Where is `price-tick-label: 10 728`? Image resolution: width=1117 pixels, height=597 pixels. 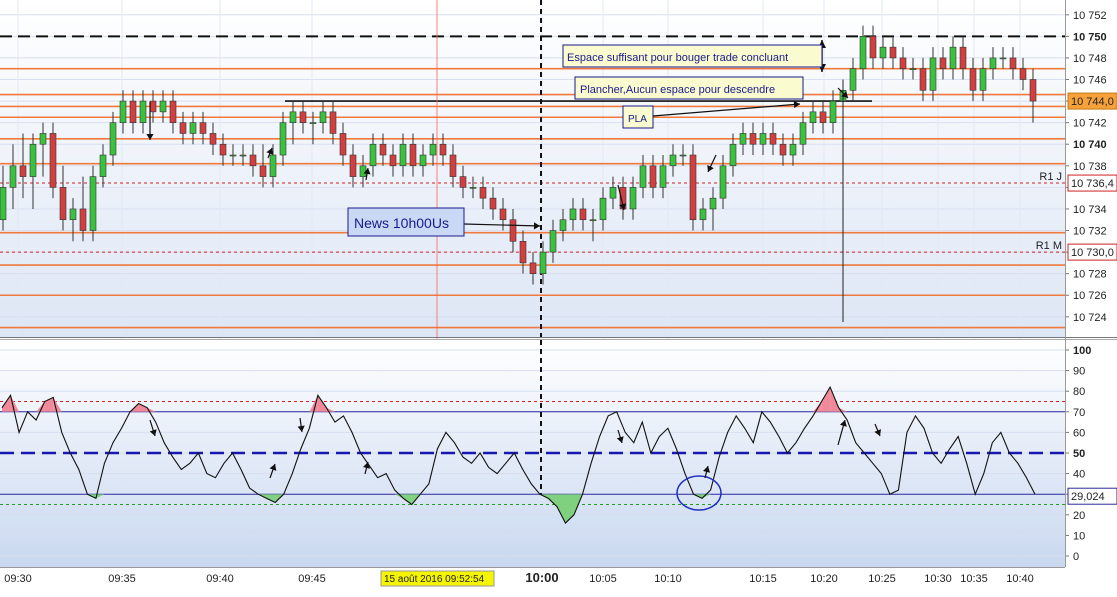
price-tick-label: 10 728 is located at coordinates (1090, 275).